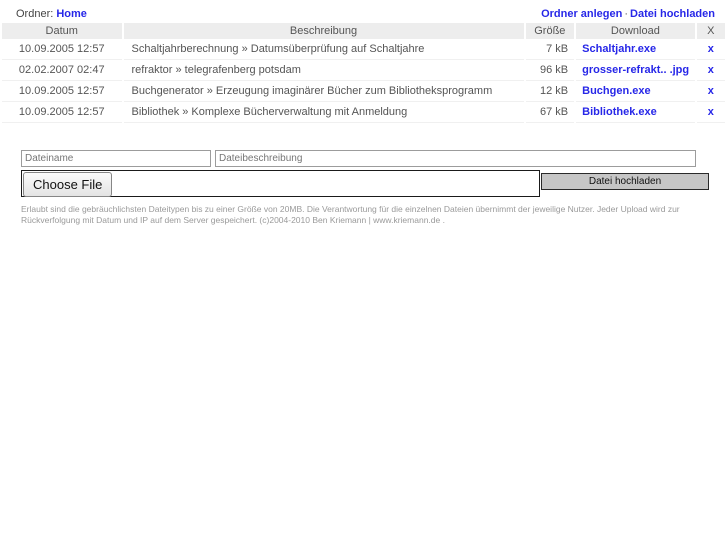 This screenshot has width=727, height=545. I want to click on column-header-description: Beschreibung, so click(323, 31).